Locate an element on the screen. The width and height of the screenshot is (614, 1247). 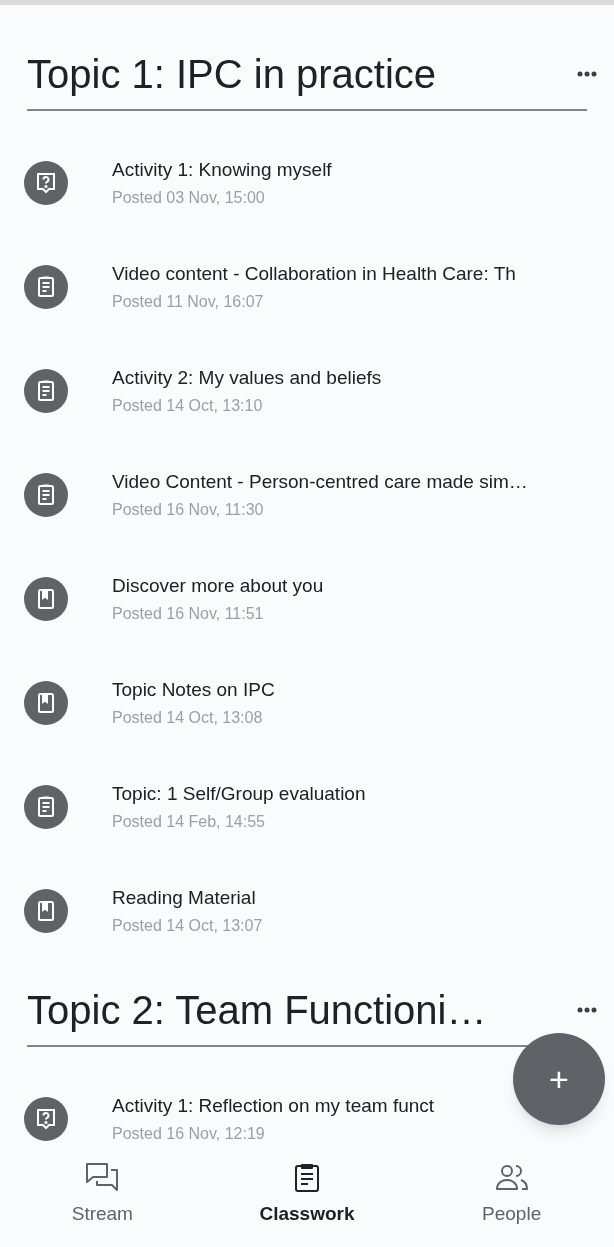
item-title: Activity 2: My values and beliefs is located at coordinates (247, 378).